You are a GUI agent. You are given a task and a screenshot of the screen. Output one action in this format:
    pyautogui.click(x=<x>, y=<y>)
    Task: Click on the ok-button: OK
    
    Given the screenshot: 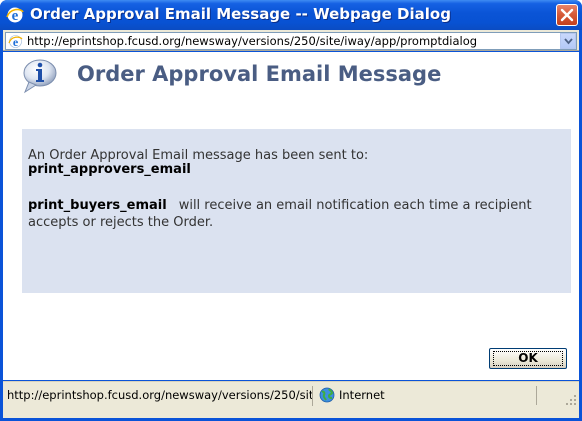 What is the action you would take?
    pyautogui.click(x=528, y=358)
    